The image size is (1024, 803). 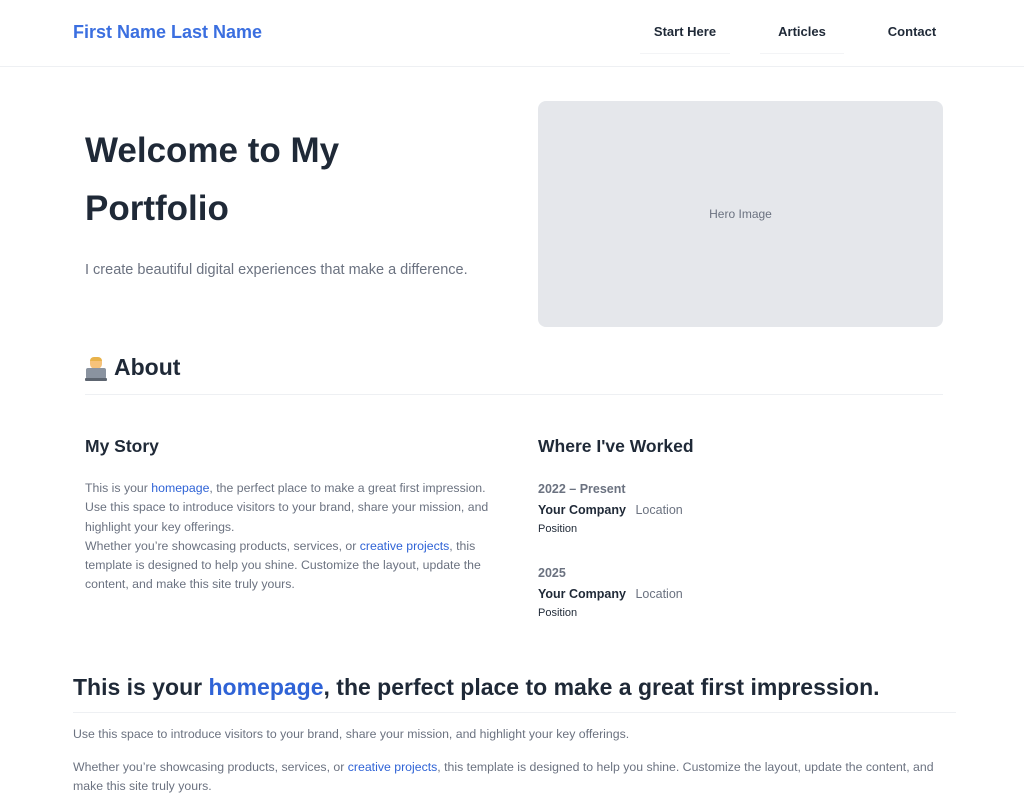 What do you see at coordinates (514, 712) in the screenshot?
I see `intro-divider` at bounding box center [514, 712].